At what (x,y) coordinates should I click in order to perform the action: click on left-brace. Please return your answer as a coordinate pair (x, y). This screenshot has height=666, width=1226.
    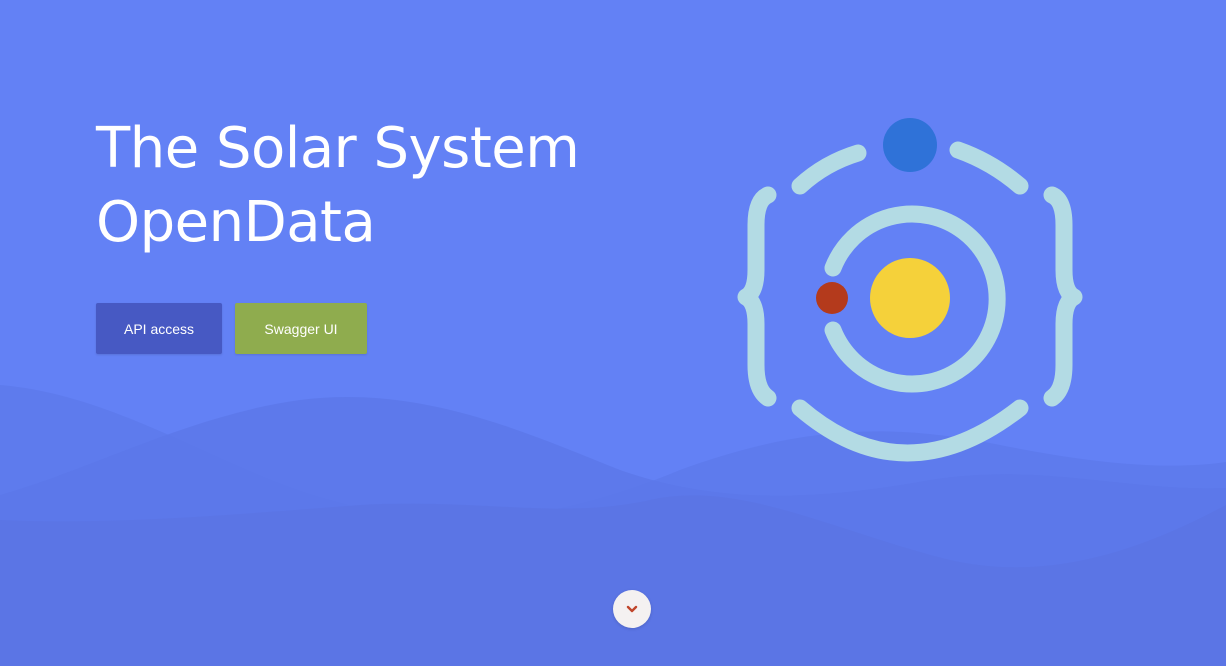
    Looking at the image, I should click on (757, 296).